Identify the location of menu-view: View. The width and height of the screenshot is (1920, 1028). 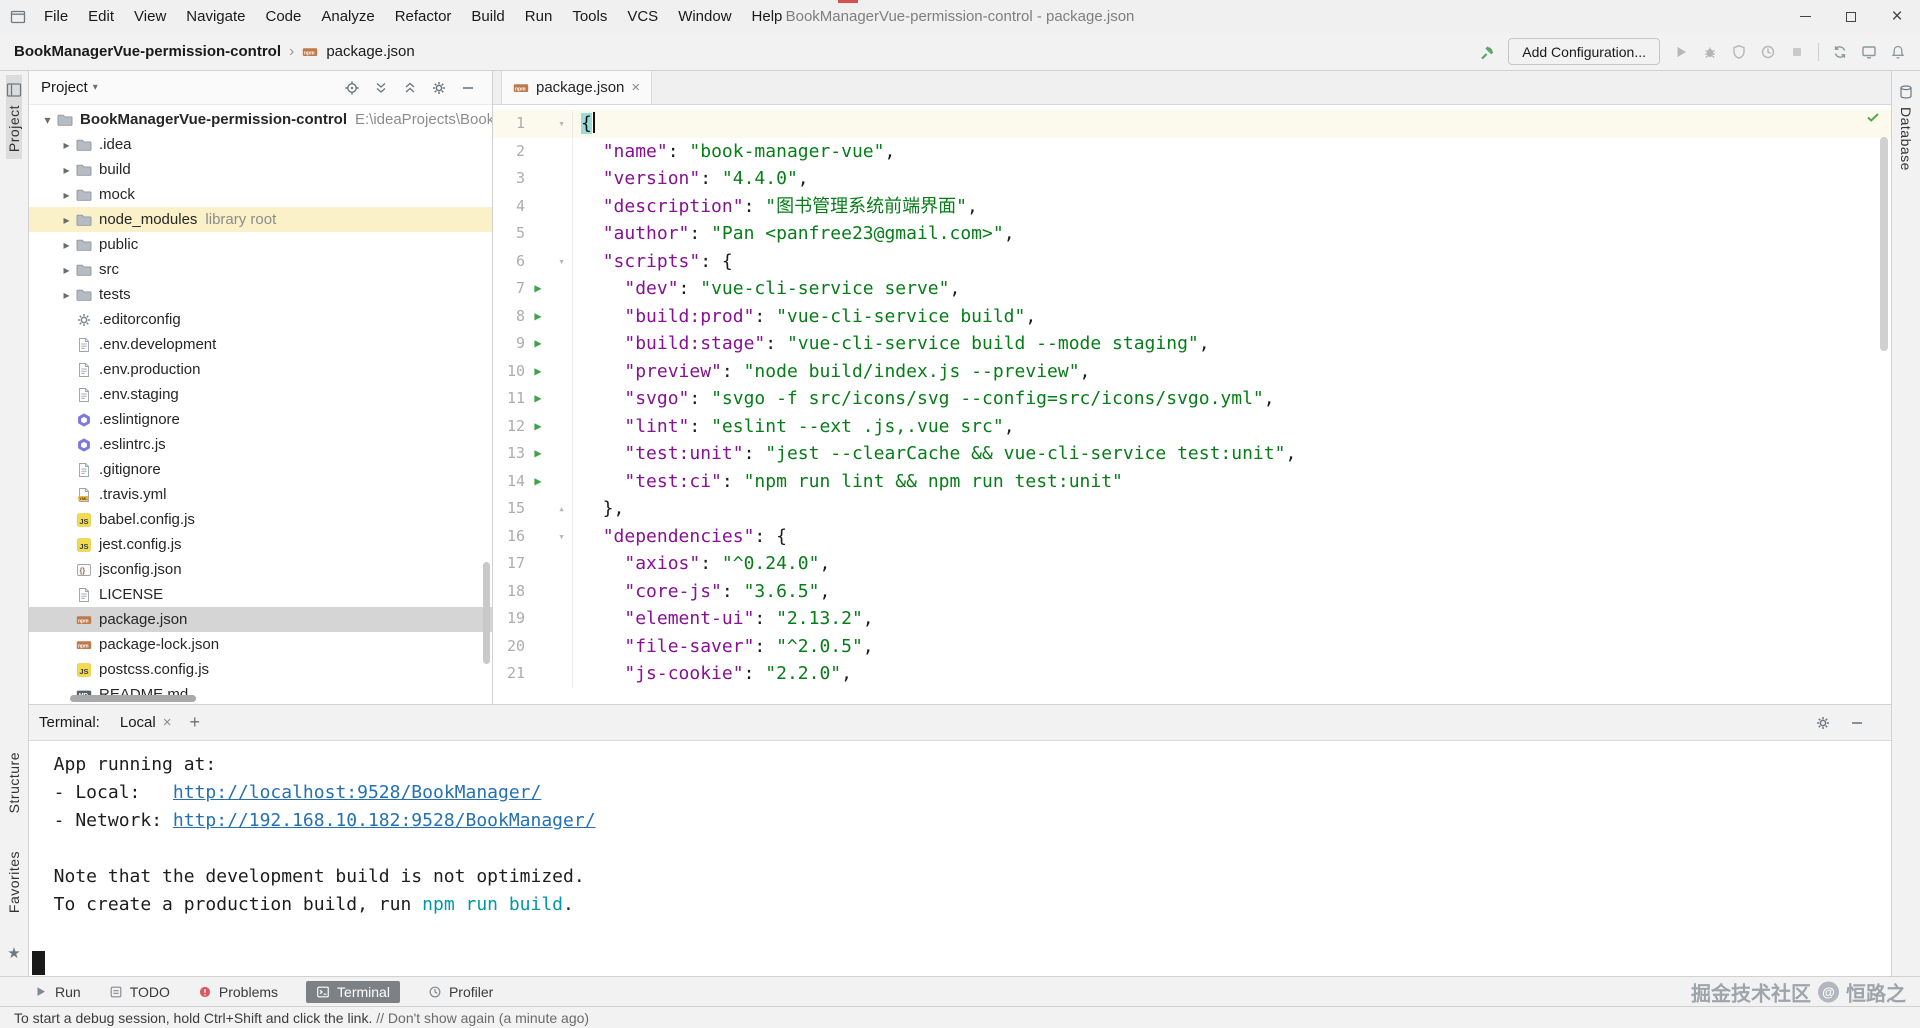
(150, 16).